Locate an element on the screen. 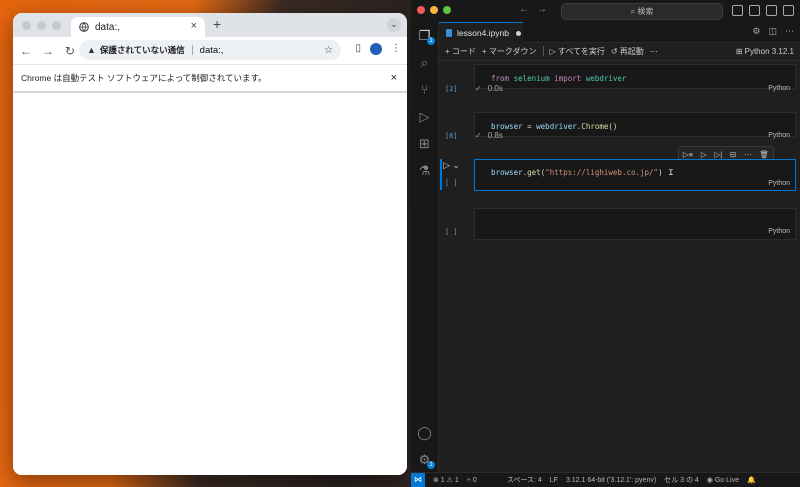 The height and width of the screenshot is (487, 800). infobar-close-icon: × is located at coordinates (394, 78).